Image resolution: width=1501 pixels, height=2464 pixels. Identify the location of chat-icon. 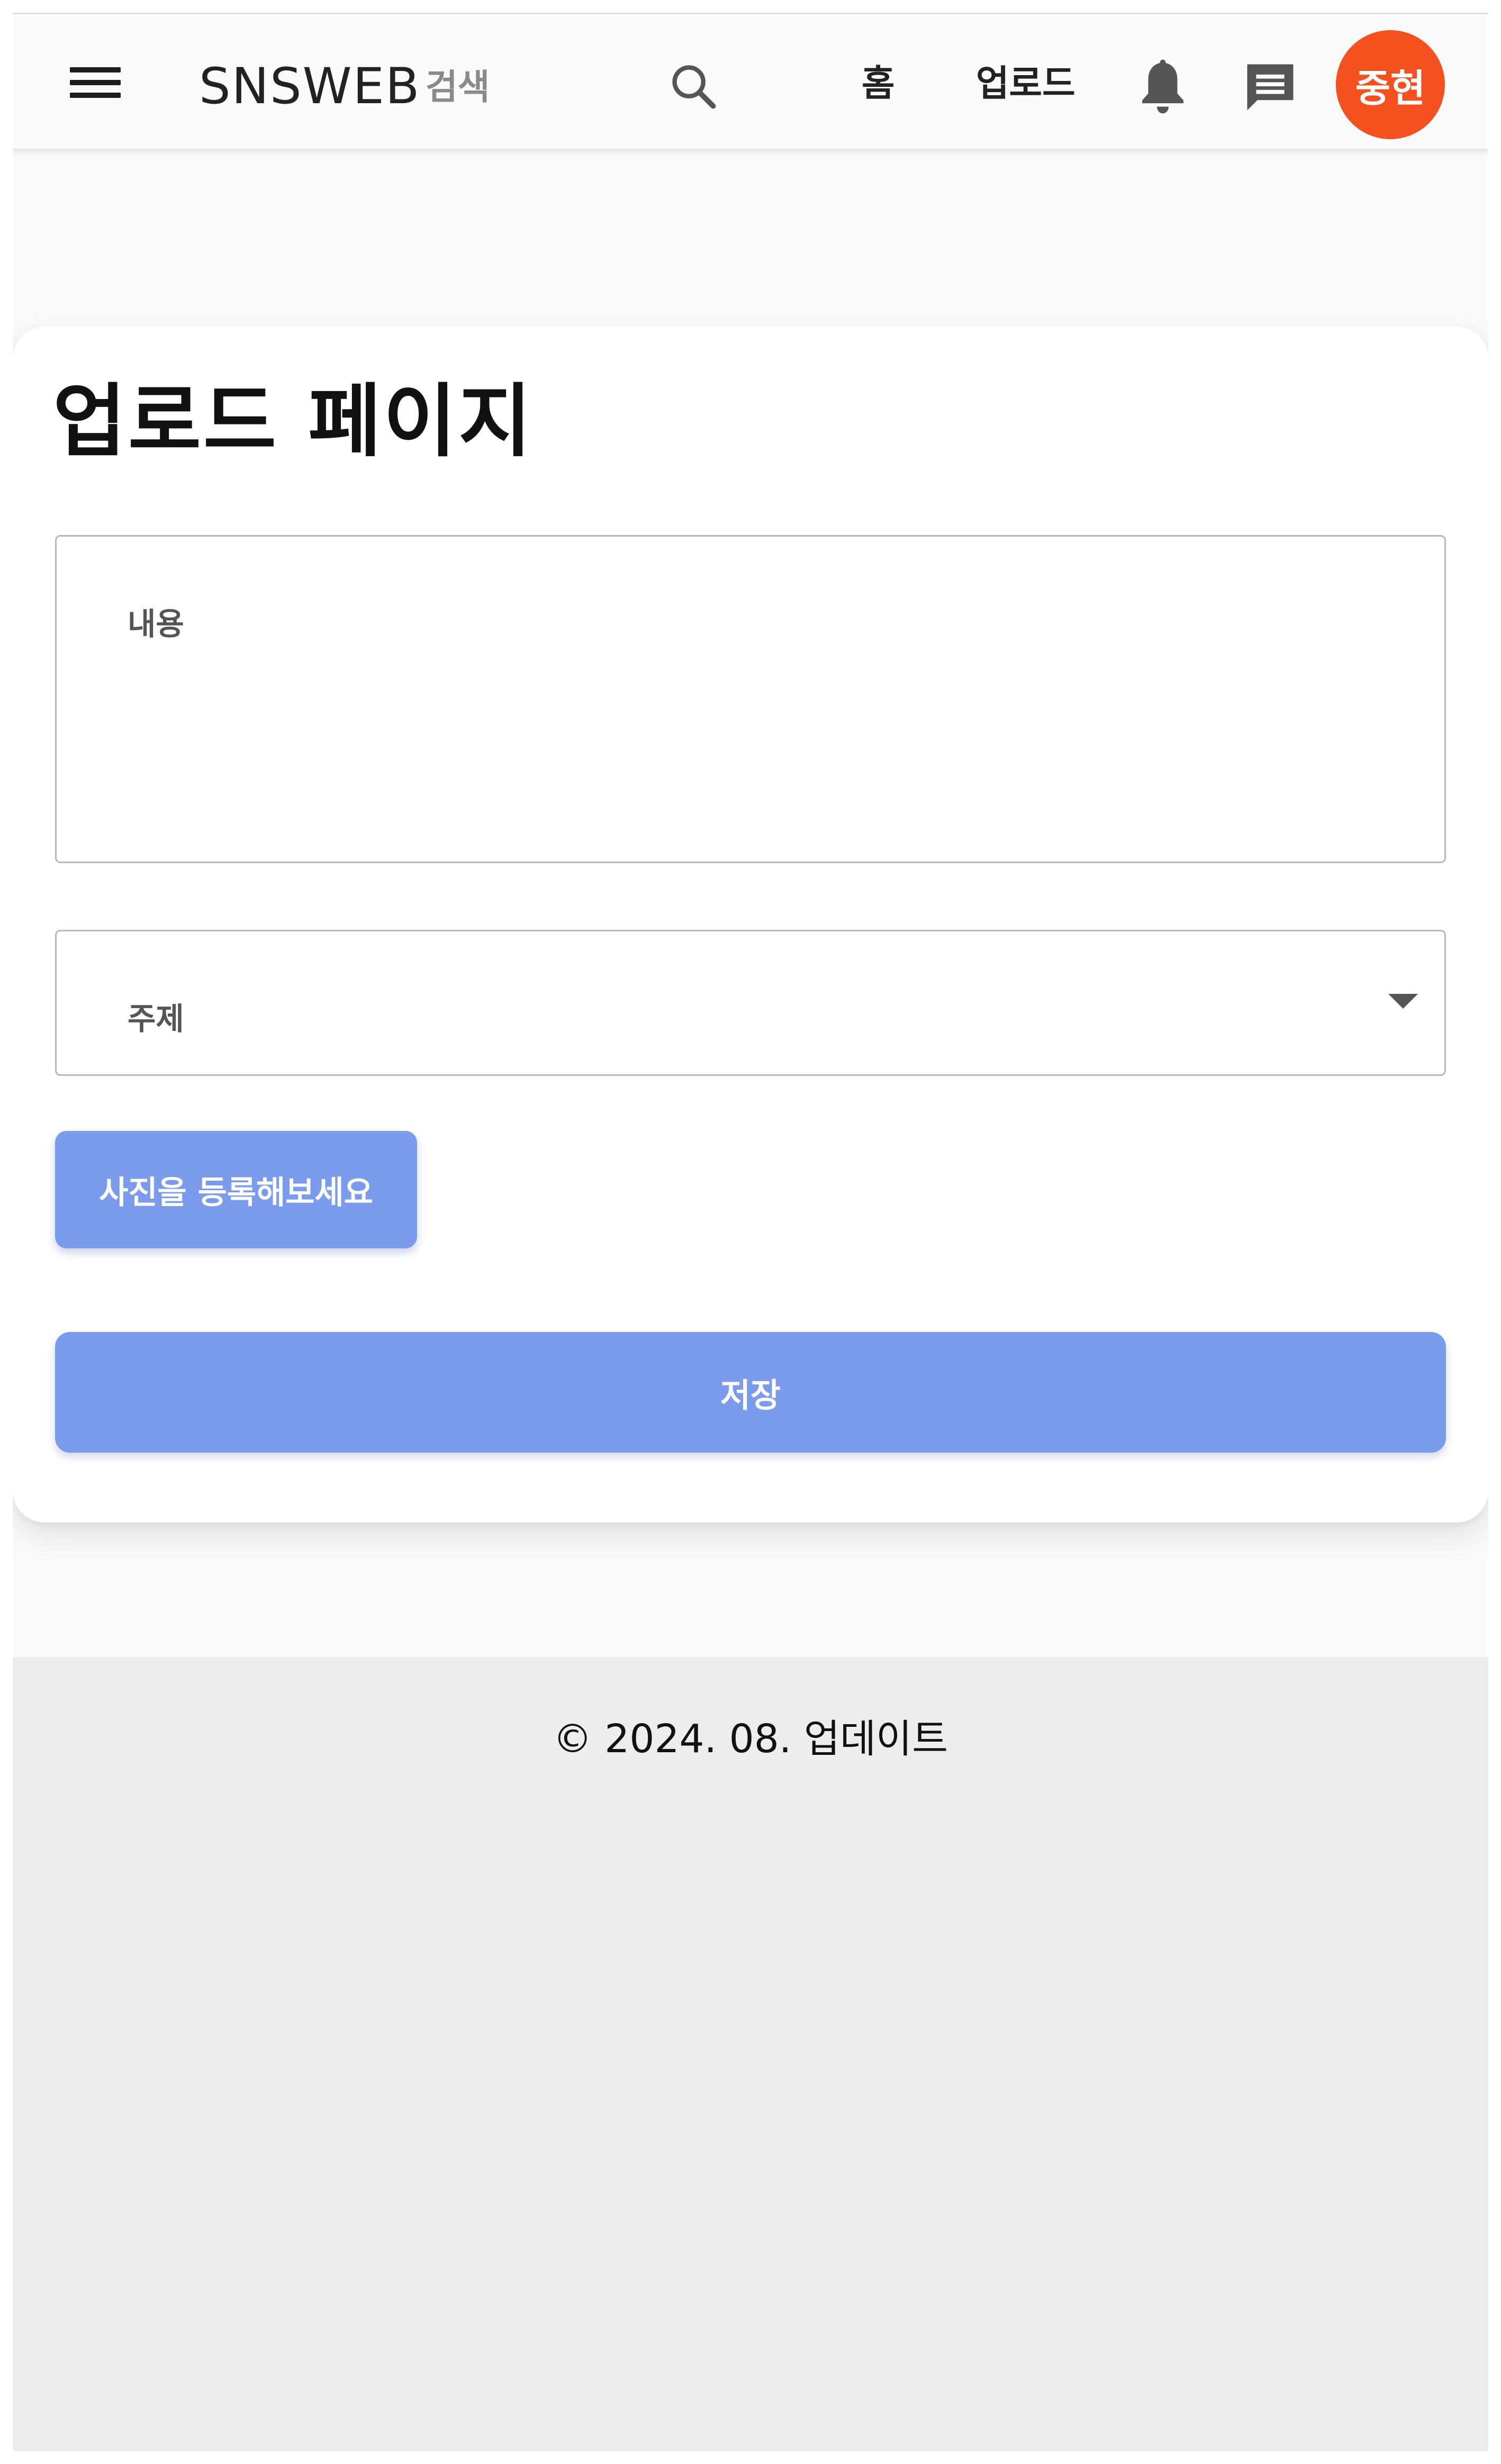
(1271, 87).